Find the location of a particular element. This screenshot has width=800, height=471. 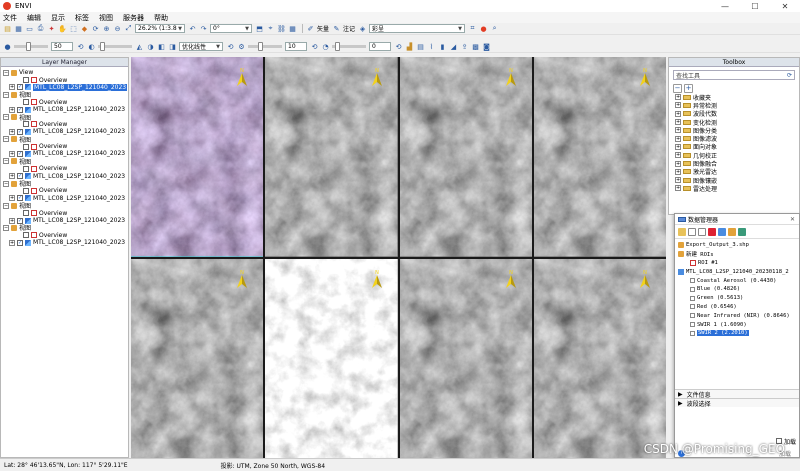

portal-icon: ◈ is located at coordinates (362, 28).